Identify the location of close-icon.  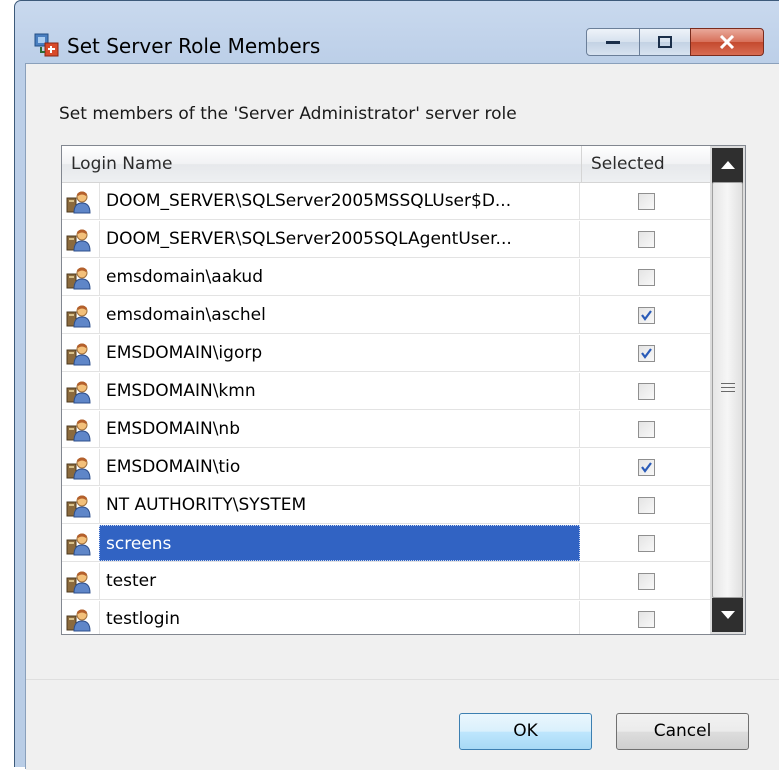
(727, 42).